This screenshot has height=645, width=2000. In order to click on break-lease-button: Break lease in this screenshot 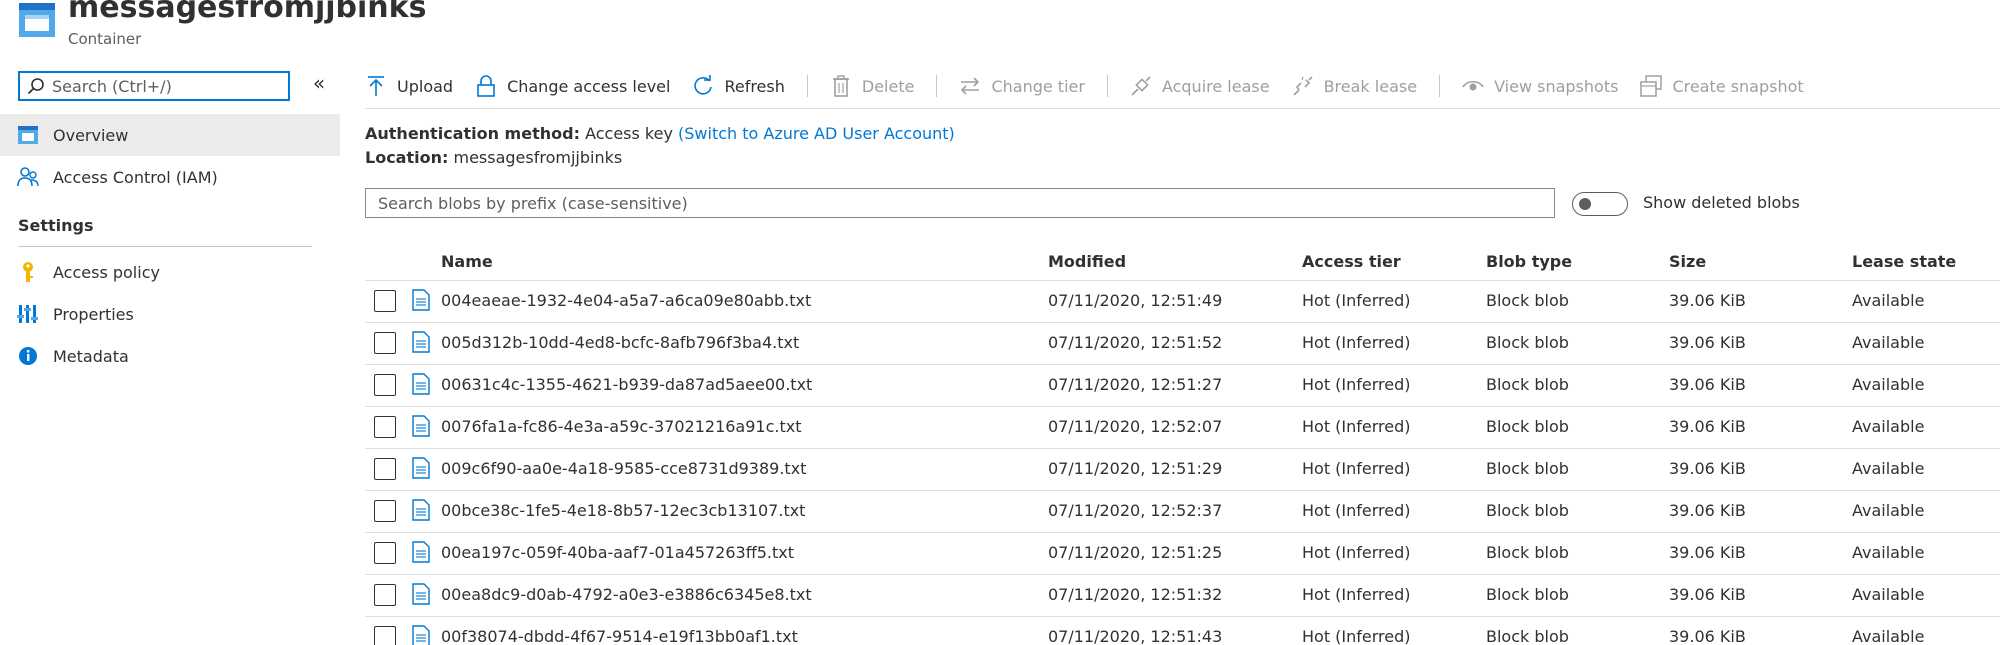, I will do `click(1354, 86)`.